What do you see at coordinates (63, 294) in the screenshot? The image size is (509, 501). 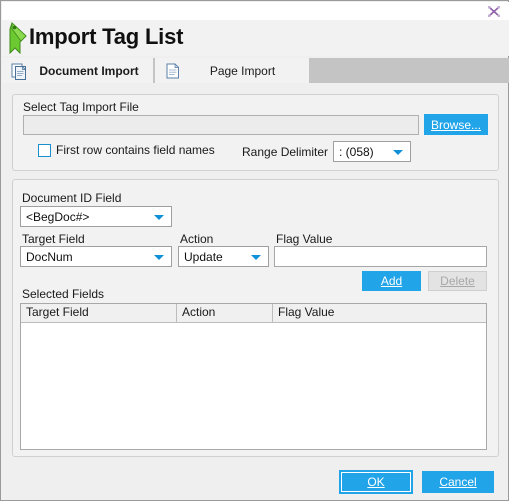 I see `selected-fields-label: Selected Fields` at bounding box center [63, 294].